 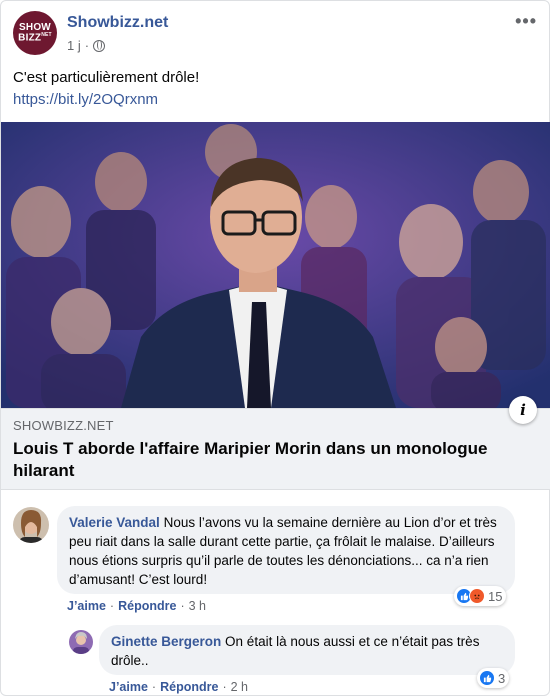 I want to click on reaction-count: 15, so click(x=495, y=596).